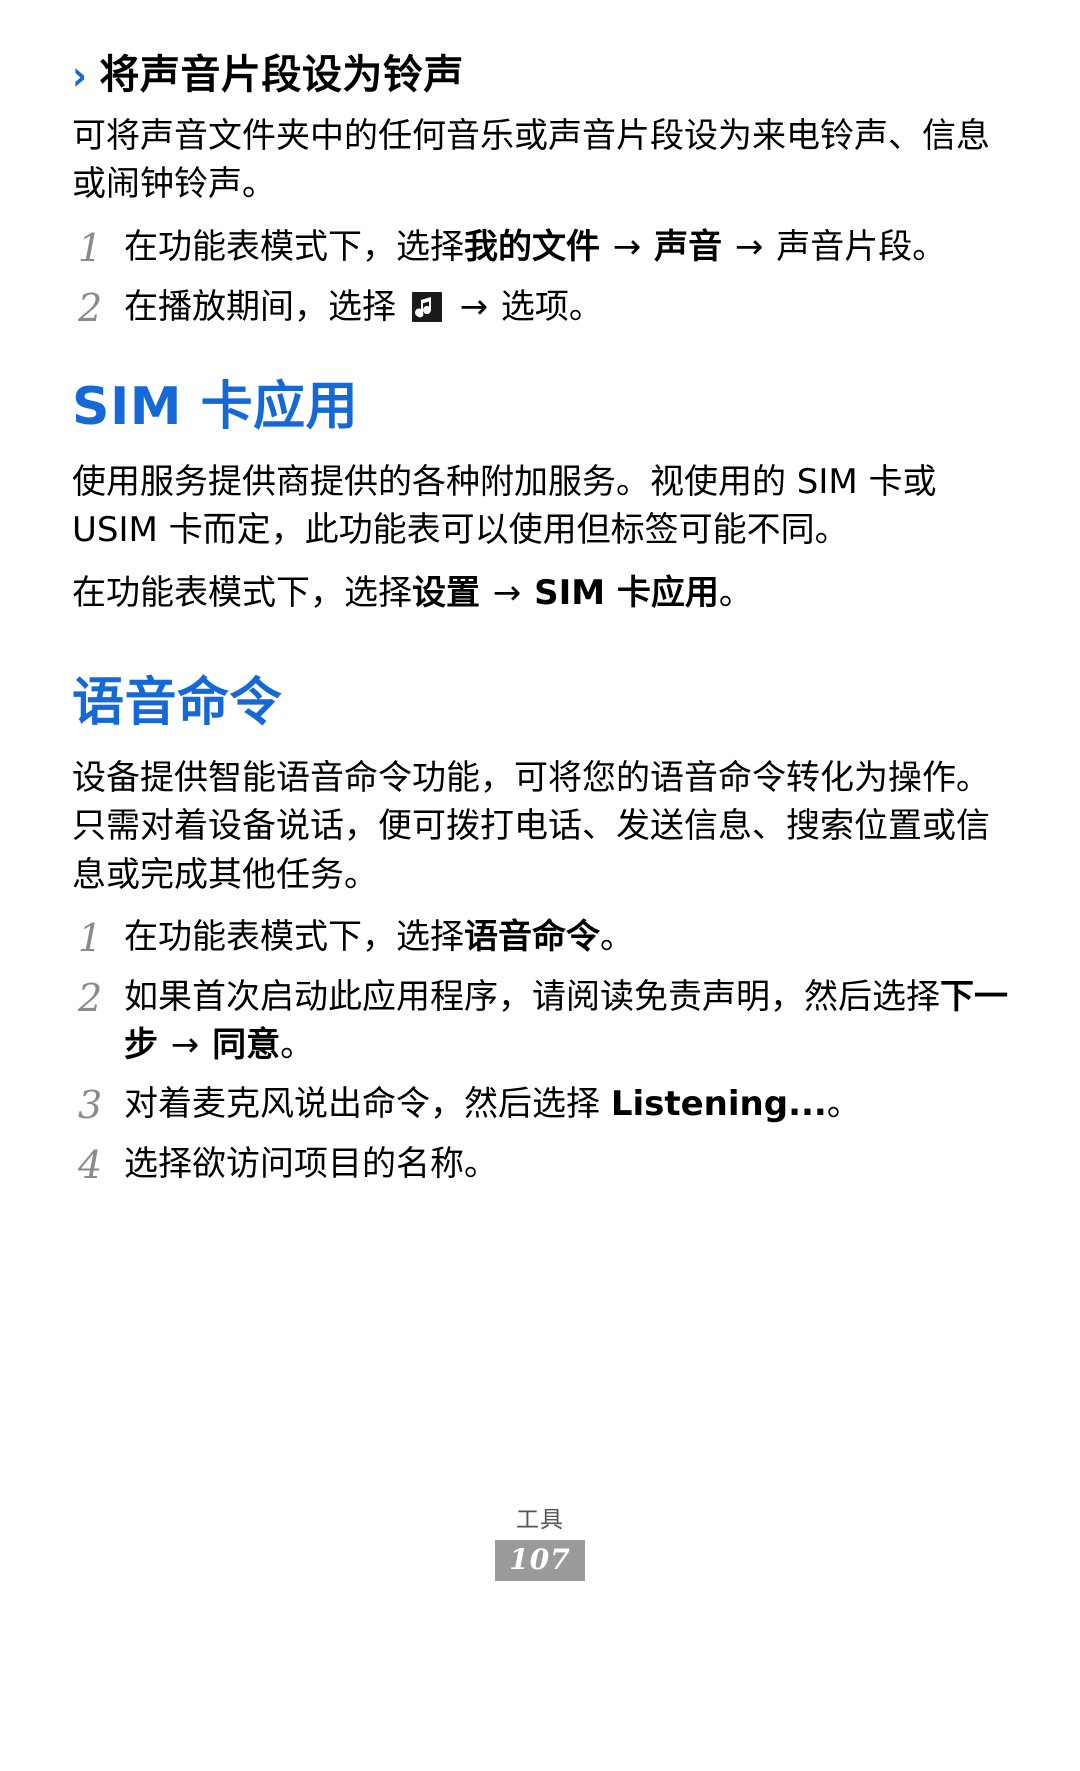 The image size is (1080, 1771). I want to click on page-footer: 工具 107, so click(540, 1540).